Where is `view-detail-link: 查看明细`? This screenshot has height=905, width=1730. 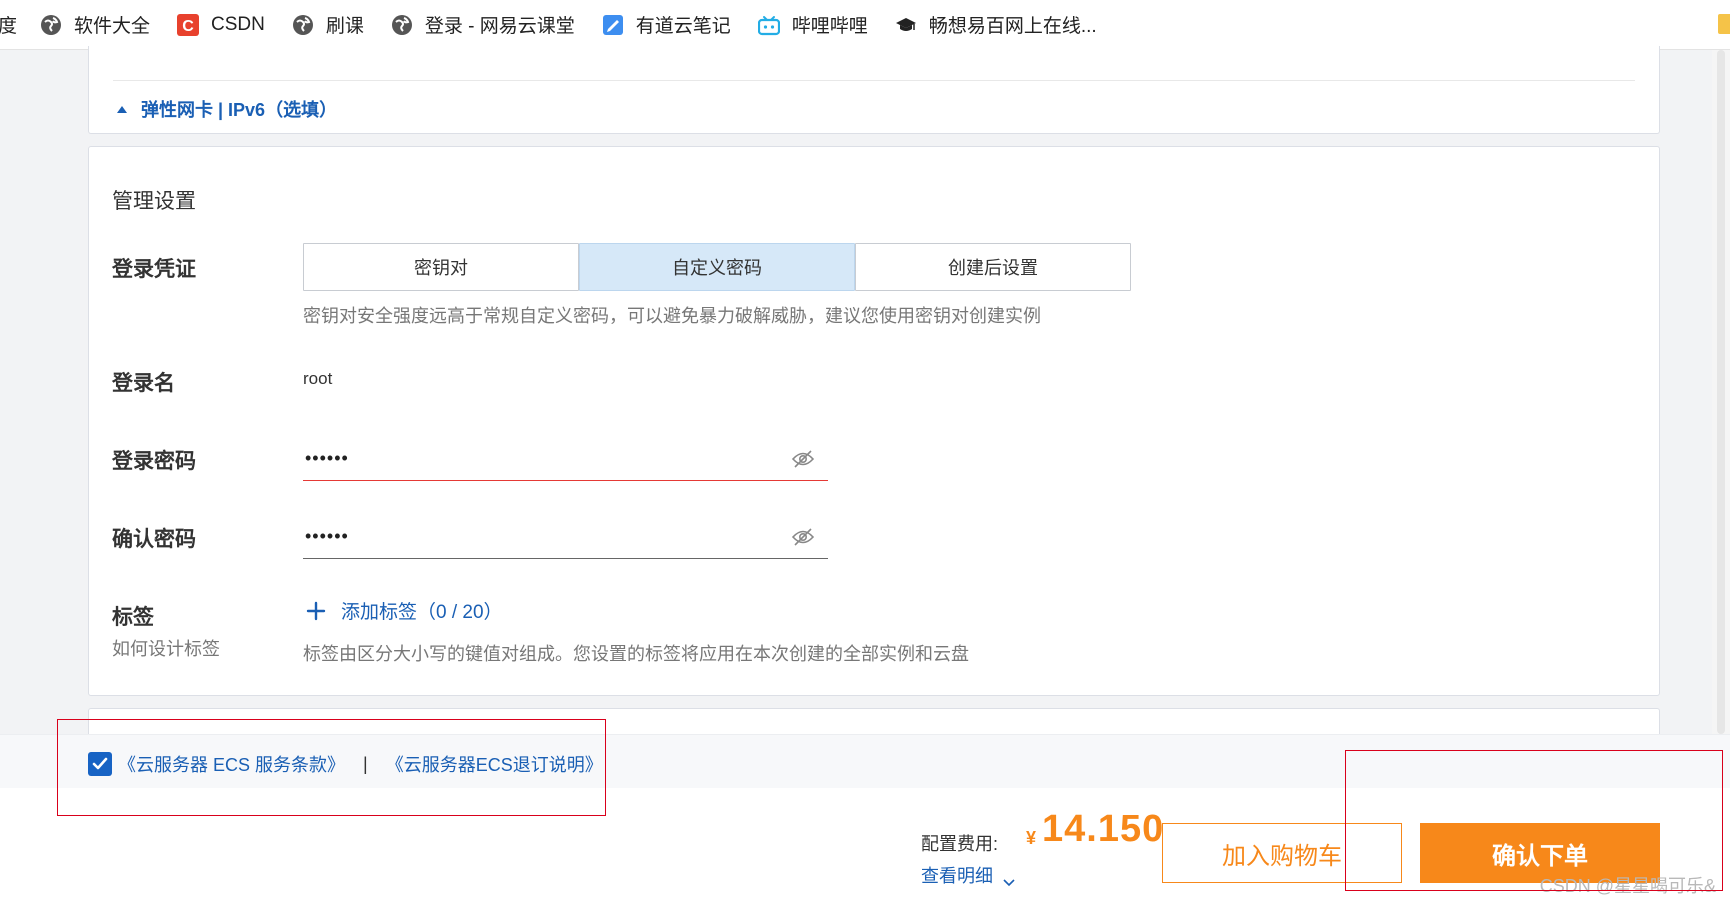 view-detail-link: 查看明细 is located at coordinates (968, 875).